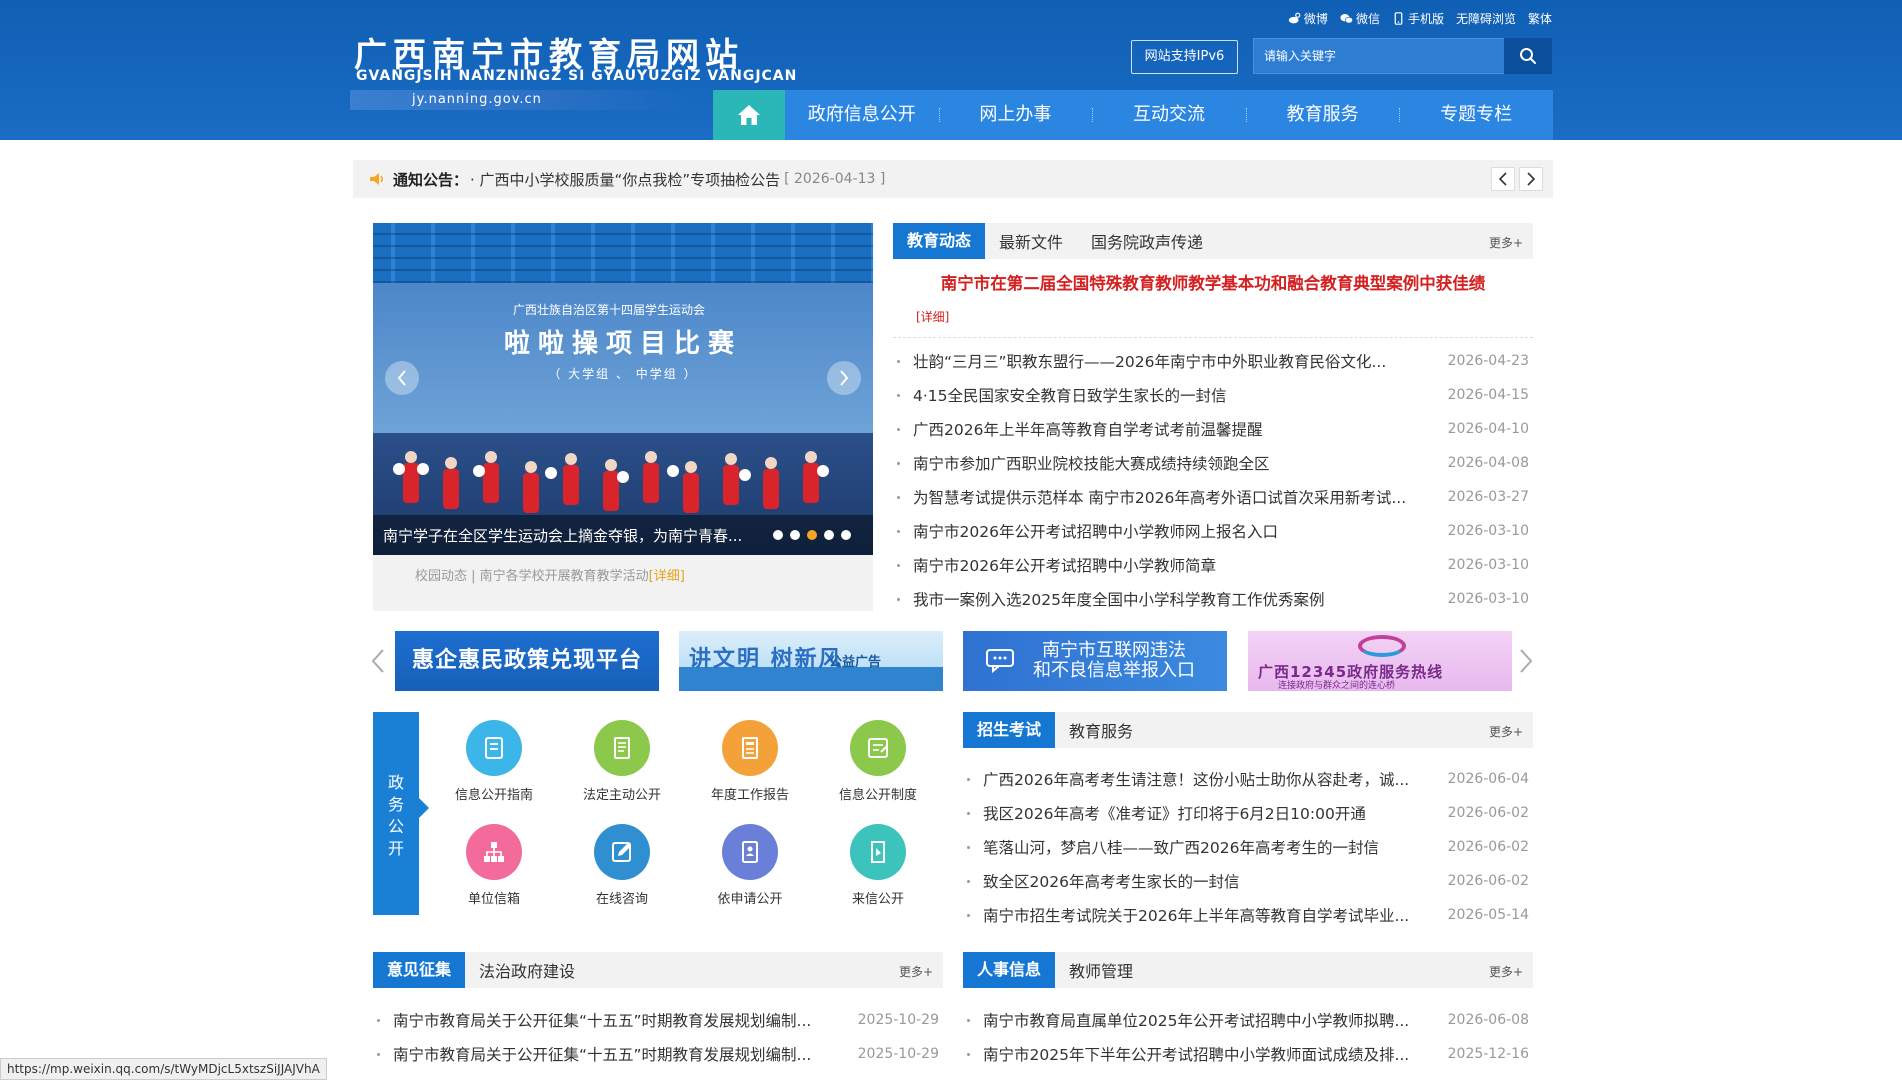 This screenshot has height=1080, width=1902. Describe the element at coordinates (1322, 115) in the screenshot. I see `nav-edu-service: 教育服务` at that location.